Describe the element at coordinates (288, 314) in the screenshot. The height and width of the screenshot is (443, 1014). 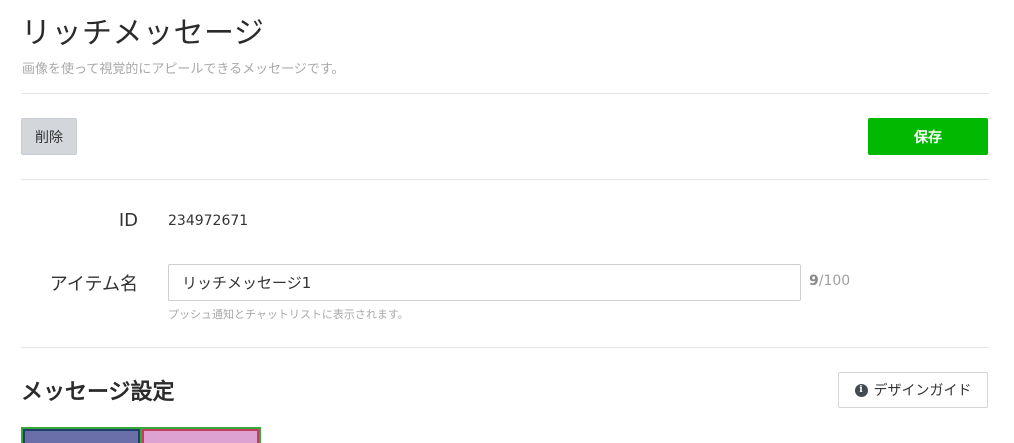
I see `item-name-help: プッシュ通知とチャットリストに表示されます。` at that location.